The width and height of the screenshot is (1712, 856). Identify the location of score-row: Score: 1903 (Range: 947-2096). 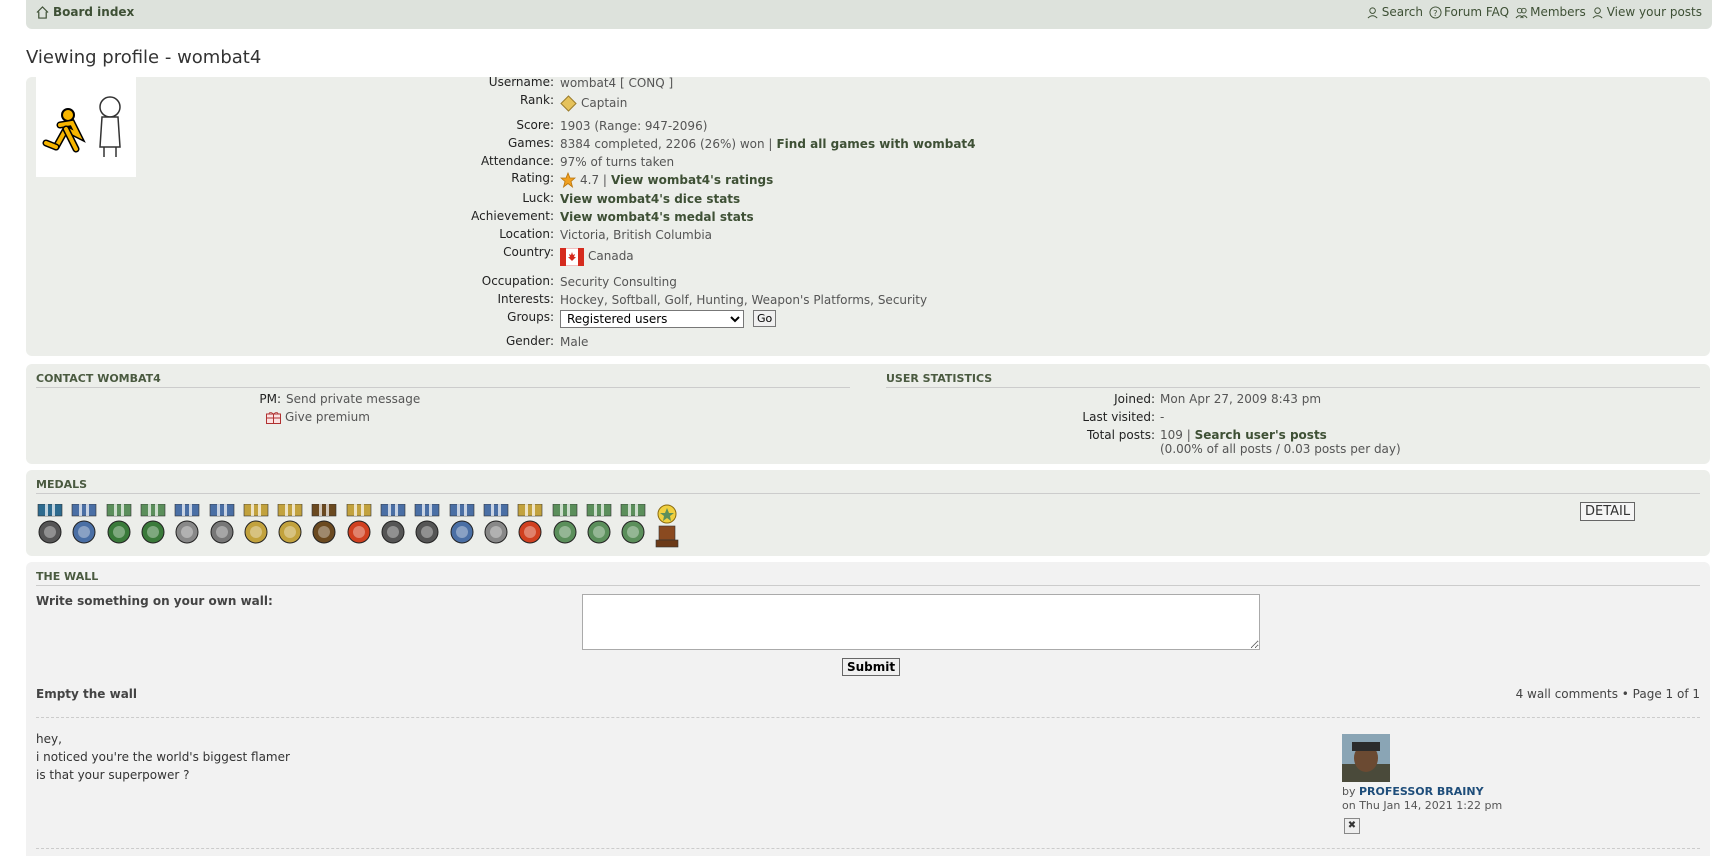
(366, 126).